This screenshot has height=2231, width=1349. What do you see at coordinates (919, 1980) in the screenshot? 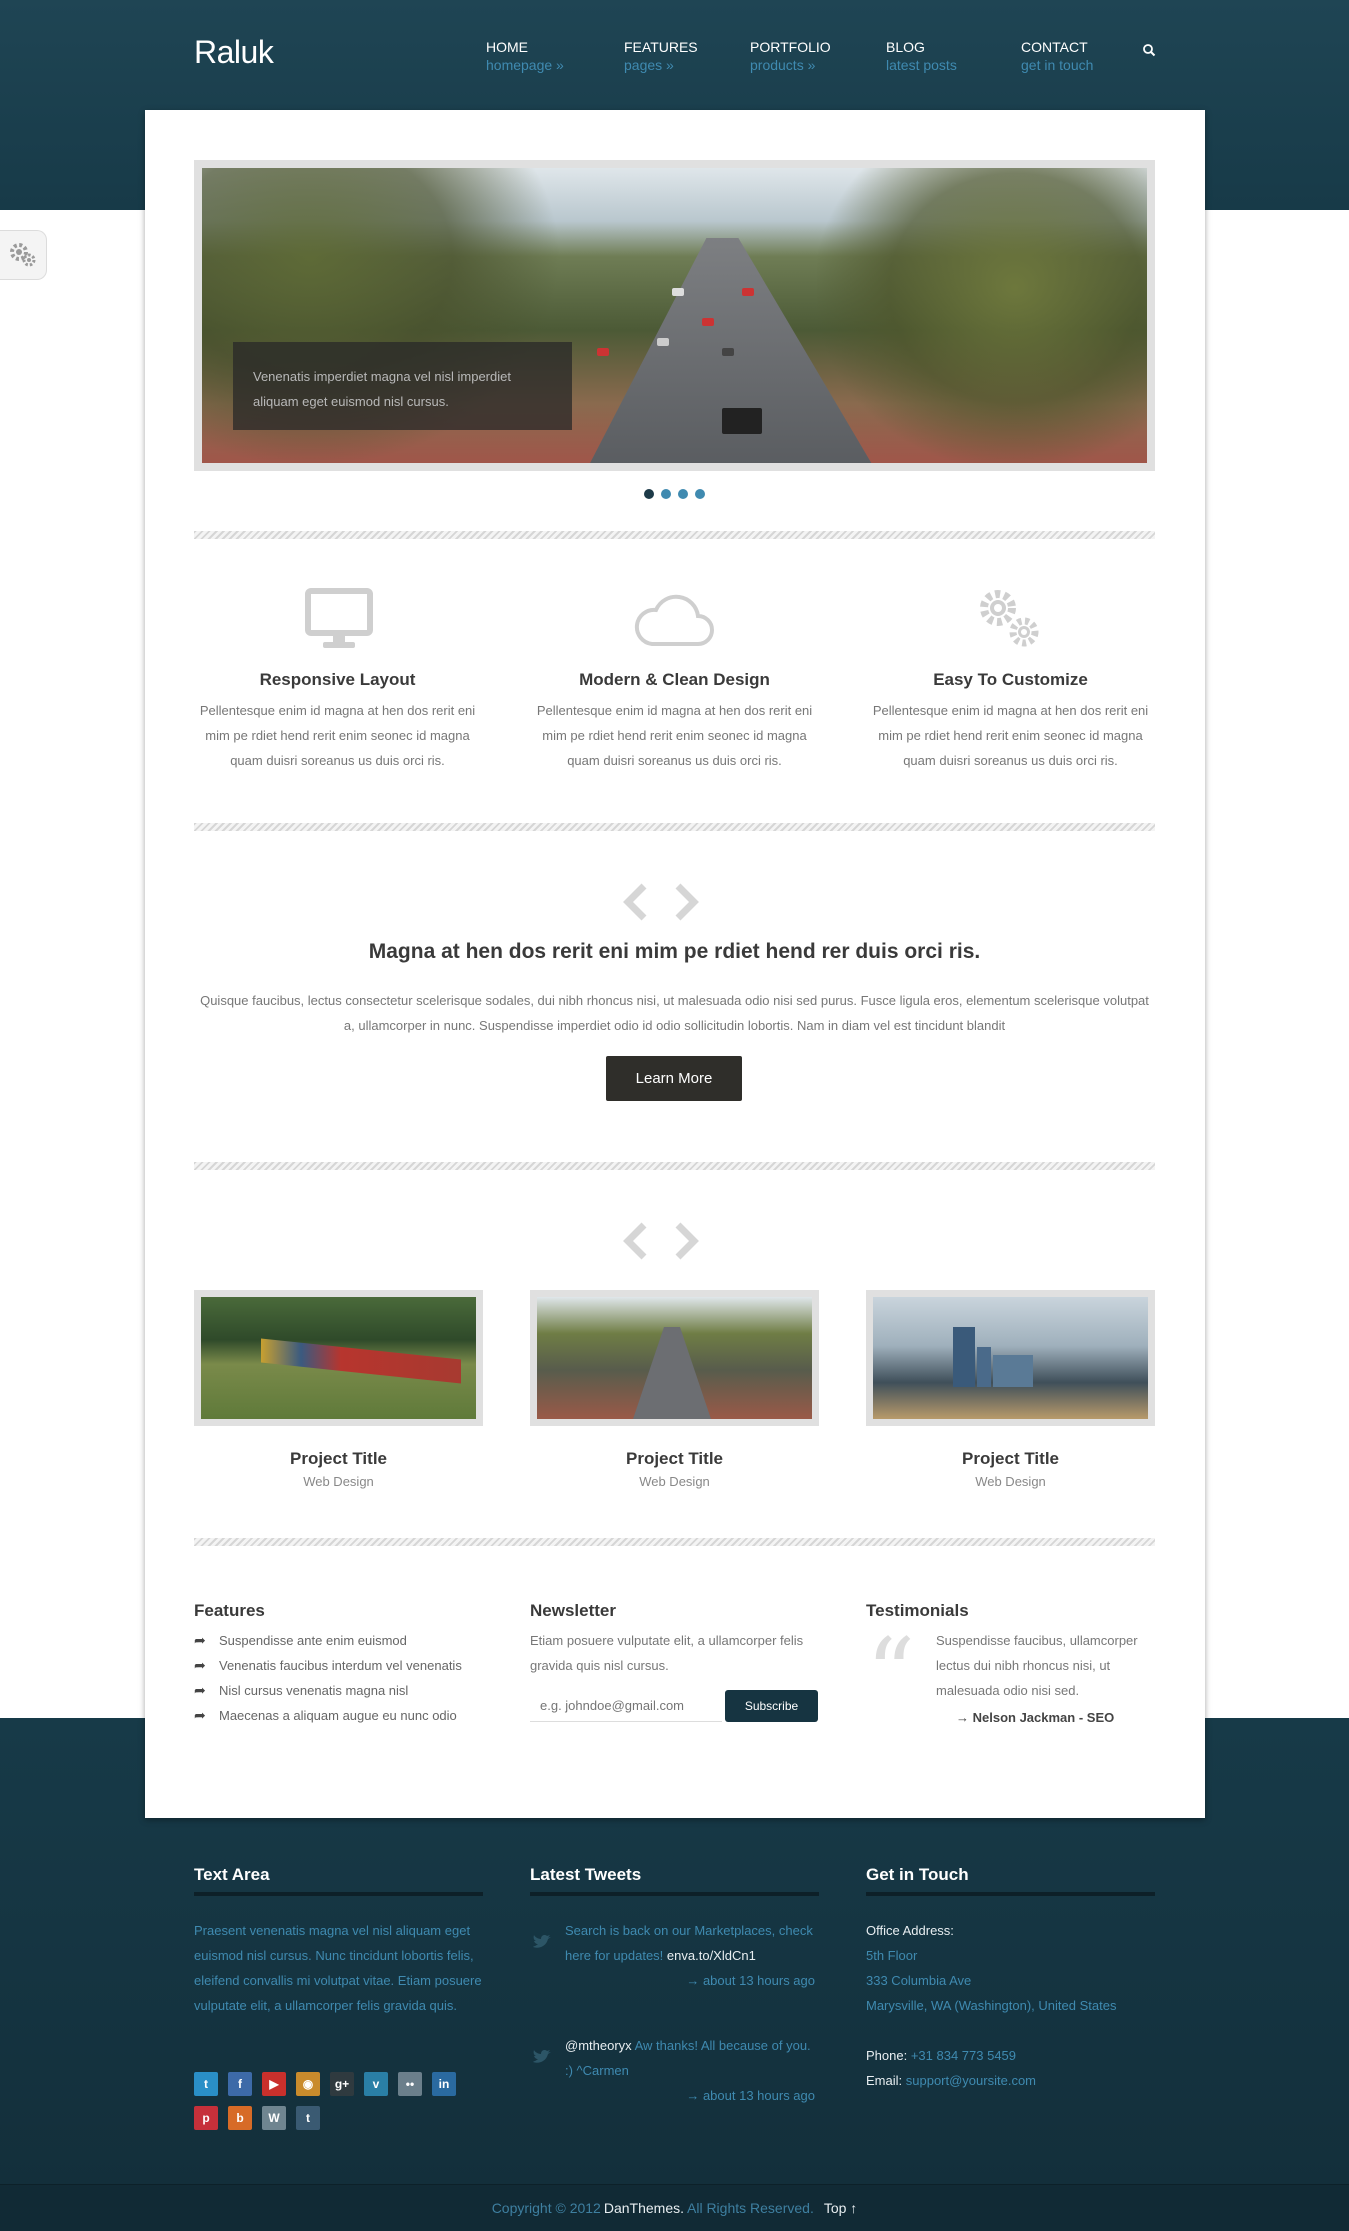
I see `address-line: 333 Columbia Ave` at bounding box center [919, 1980].